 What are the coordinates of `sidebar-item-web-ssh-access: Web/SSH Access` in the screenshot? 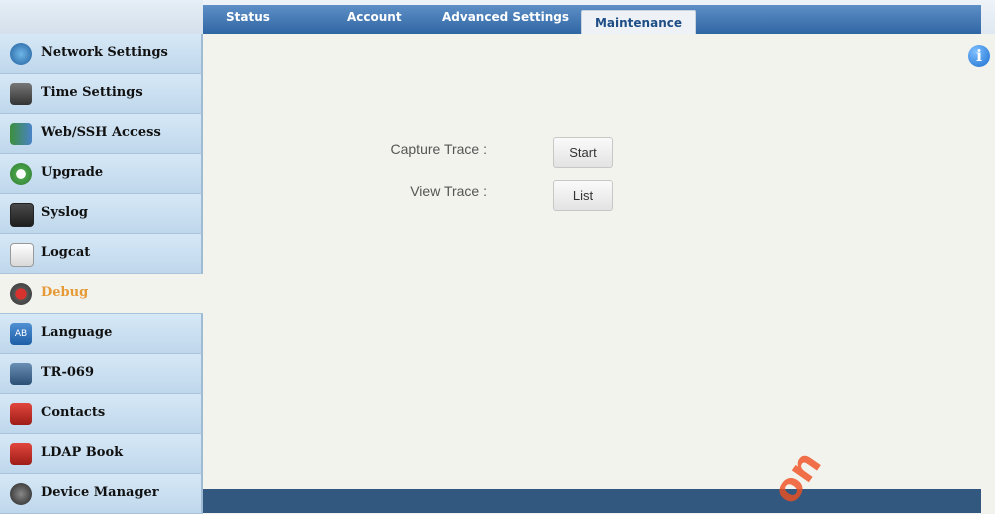 It's located at (101, 134).